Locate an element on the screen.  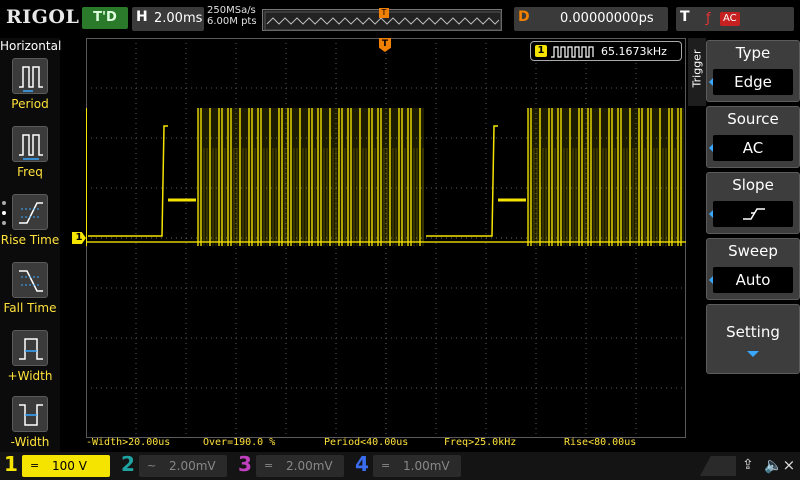
trigger-tab-label: Trigger is located at coordinates (697, 68).